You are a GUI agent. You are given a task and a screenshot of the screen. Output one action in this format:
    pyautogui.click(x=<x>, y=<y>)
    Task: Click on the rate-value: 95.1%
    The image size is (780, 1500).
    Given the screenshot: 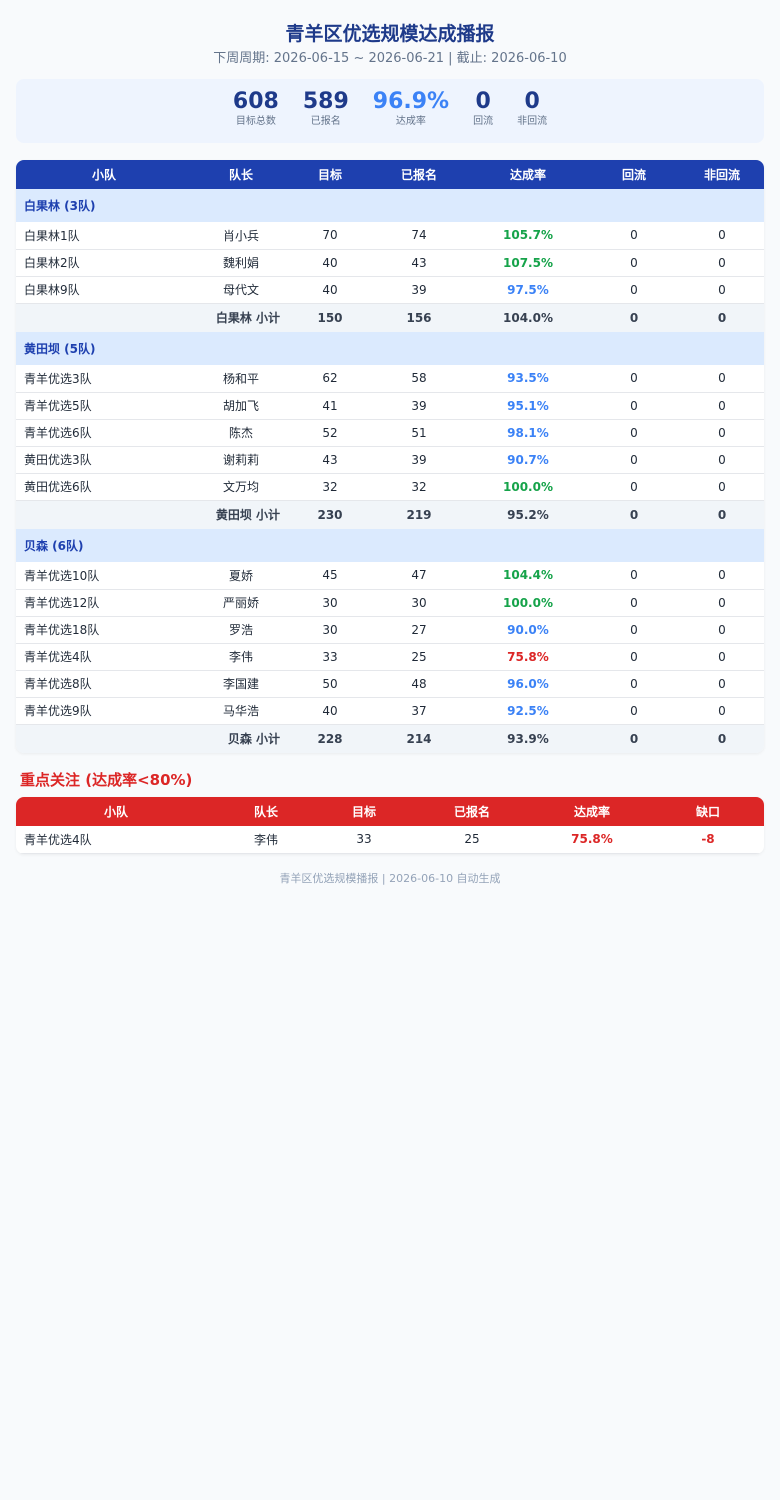 What is the action you would take?
    pyautogui.click(x=528, y=406)
    